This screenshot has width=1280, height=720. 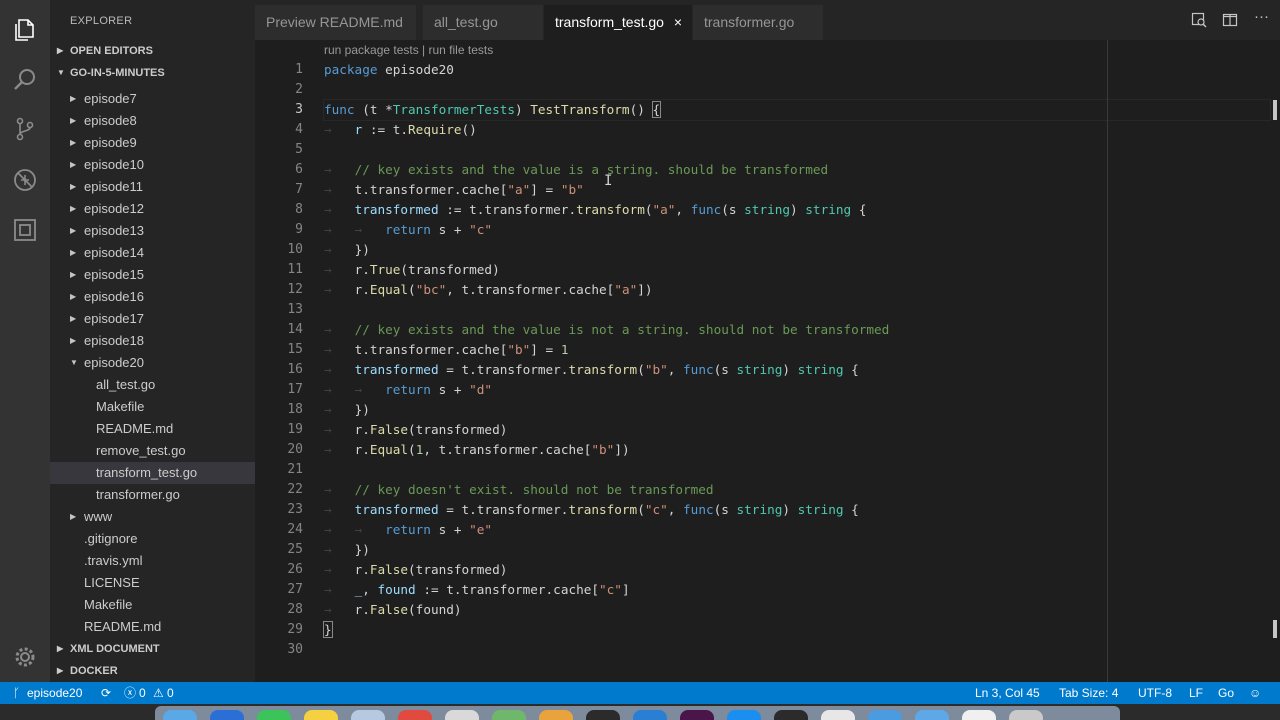 I want to click on finder-icon, so click(x=180, y=715).